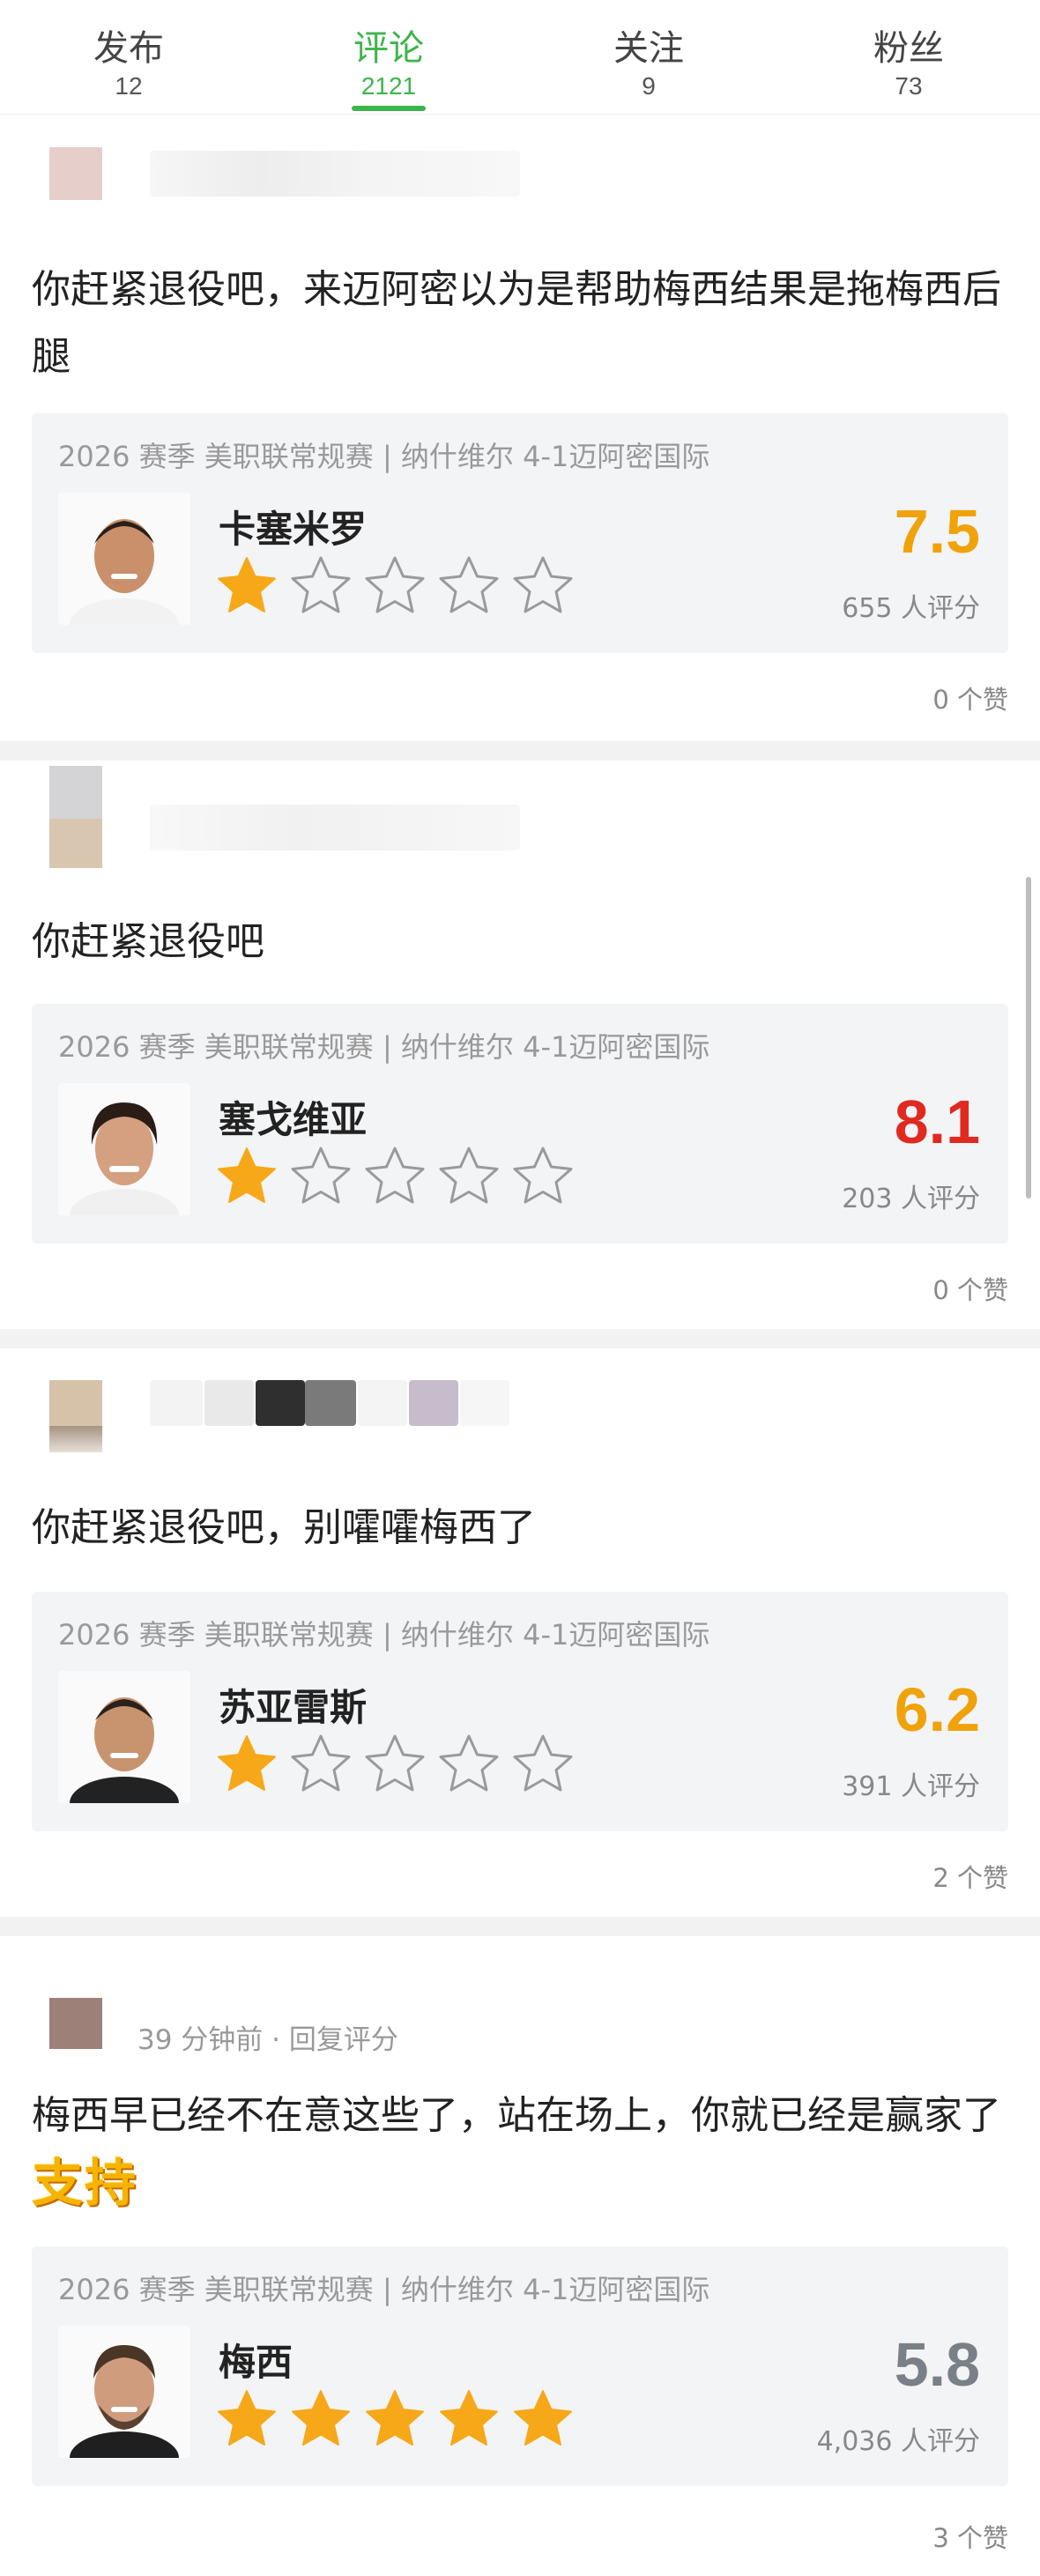 This screenshot has height=2576, width=1040. What do you see at coordinates (911, 608) in the screenshot?
I see `rater-count: 655 人评分` at bounding box center [911, 608].